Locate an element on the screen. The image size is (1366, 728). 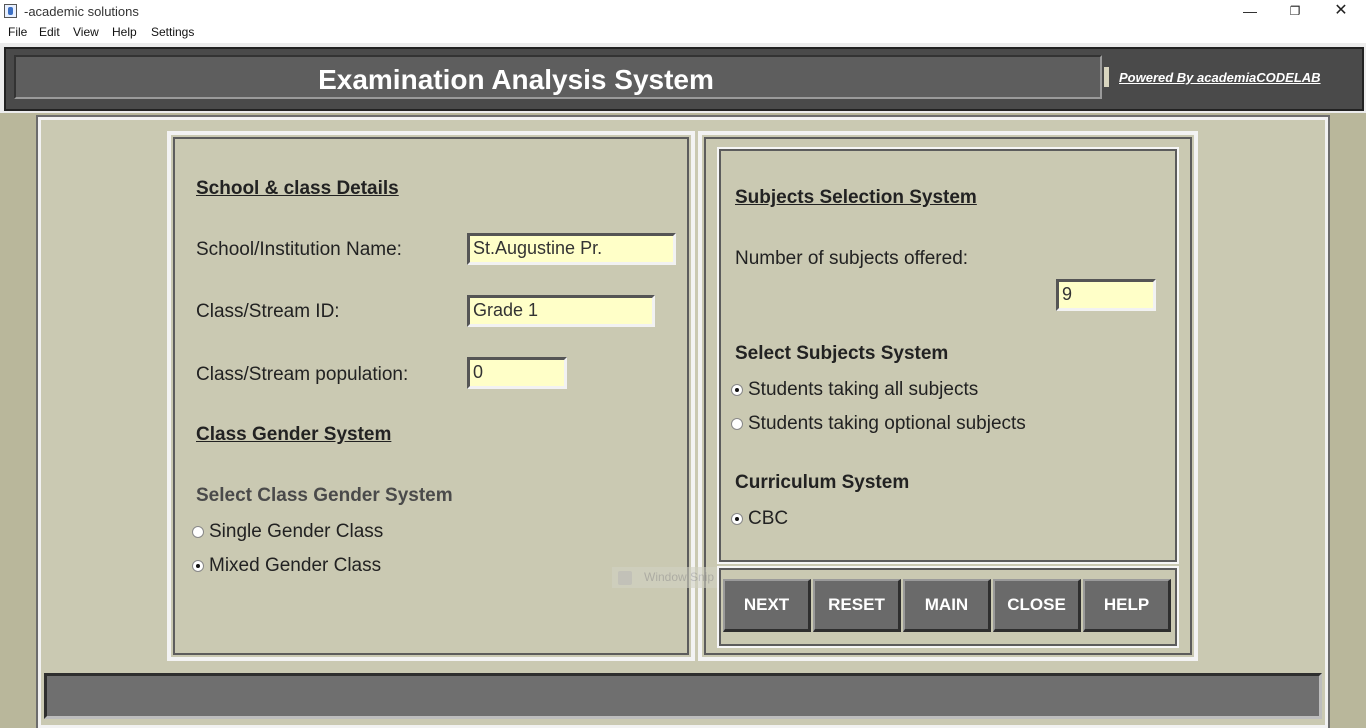
reset-button: RESET is located at coordinates (857, 605).